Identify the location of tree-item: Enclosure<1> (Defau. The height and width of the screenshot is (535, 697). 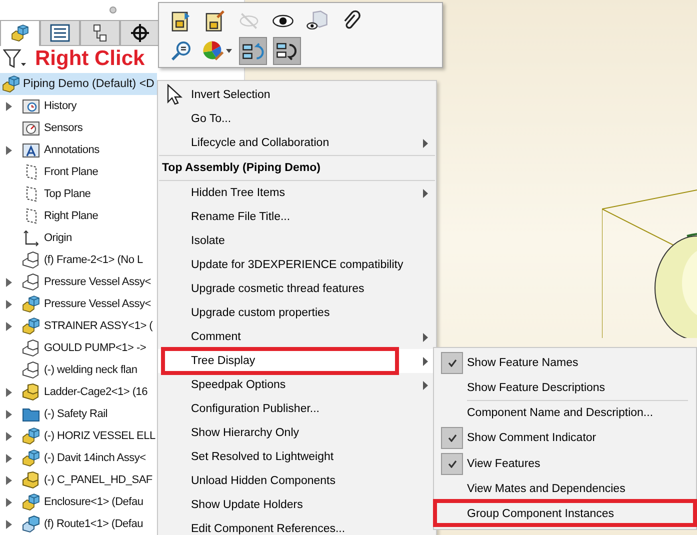
(94, 502).